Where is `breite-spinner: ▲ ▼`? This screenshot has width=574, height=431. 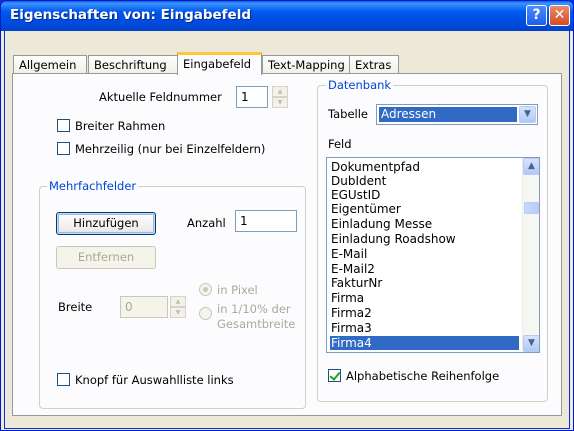 breite-spinner: ▲ ▼ is located at coordinates (178, 307).